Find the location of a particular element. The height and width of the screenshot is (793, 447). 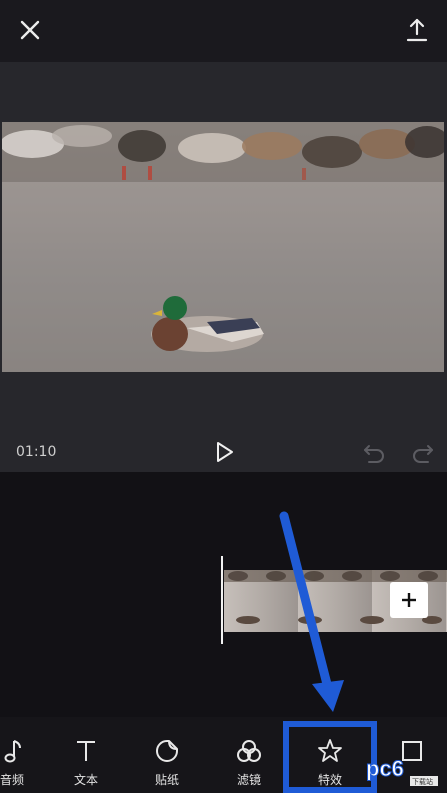

toolbar-item-sticker: 贴纸 is located at coordinates (167, 755).